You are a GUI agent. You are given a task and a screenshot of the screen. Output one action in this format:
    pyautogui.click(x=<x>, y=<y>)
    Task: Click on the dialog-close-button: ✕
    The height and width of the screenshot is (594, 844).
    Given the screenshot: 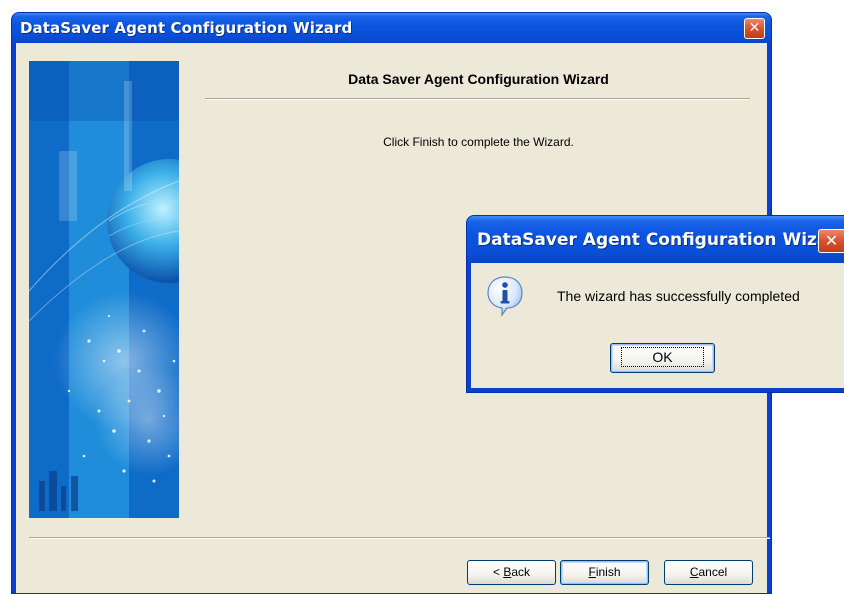 What is the action you would take?
    pyautogui.click(x=831, y=241)
    